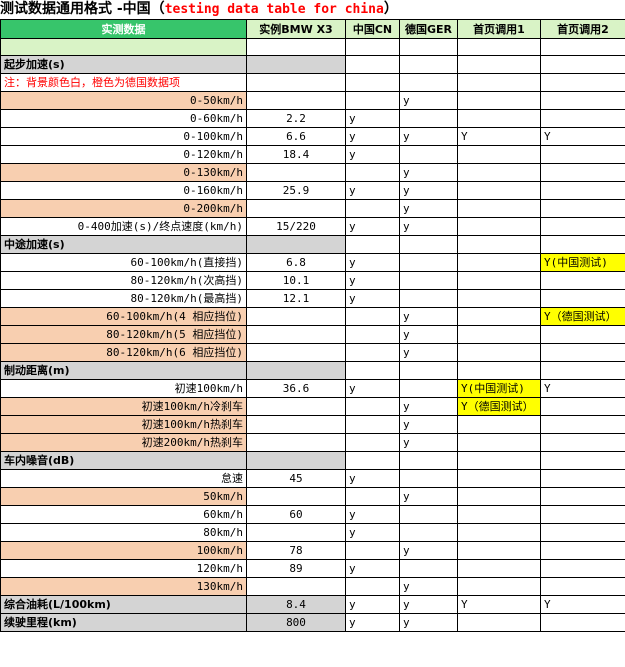  Describe the element at coordinates (123, 496) in the screenshot. I see `row-label-cell: 50km/h` at that location.